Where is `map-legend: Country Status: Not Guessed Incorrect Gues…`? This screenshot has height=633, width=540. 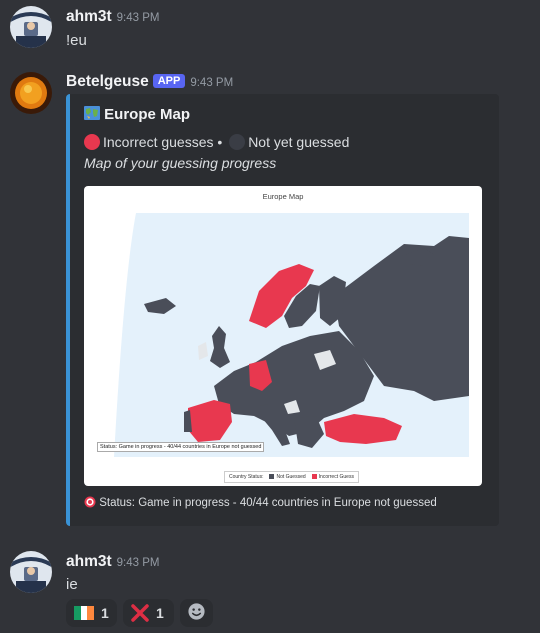
map-legend: Country Status: Not Guessed Incorrect Gues… is located at coordinates (291, 477).